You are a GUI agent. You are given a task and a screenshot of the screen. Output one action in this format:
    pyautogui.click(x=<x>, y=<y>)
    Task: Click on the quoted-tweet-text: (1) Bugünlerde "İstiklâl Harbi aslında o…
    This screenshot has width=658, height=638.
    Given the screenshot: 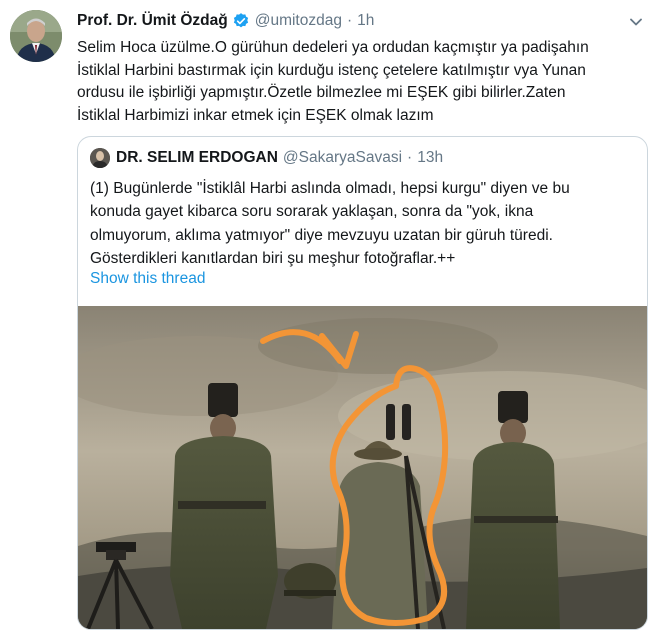 What is the action you would take?
    pyautogui.click(x=364, y=223)
    